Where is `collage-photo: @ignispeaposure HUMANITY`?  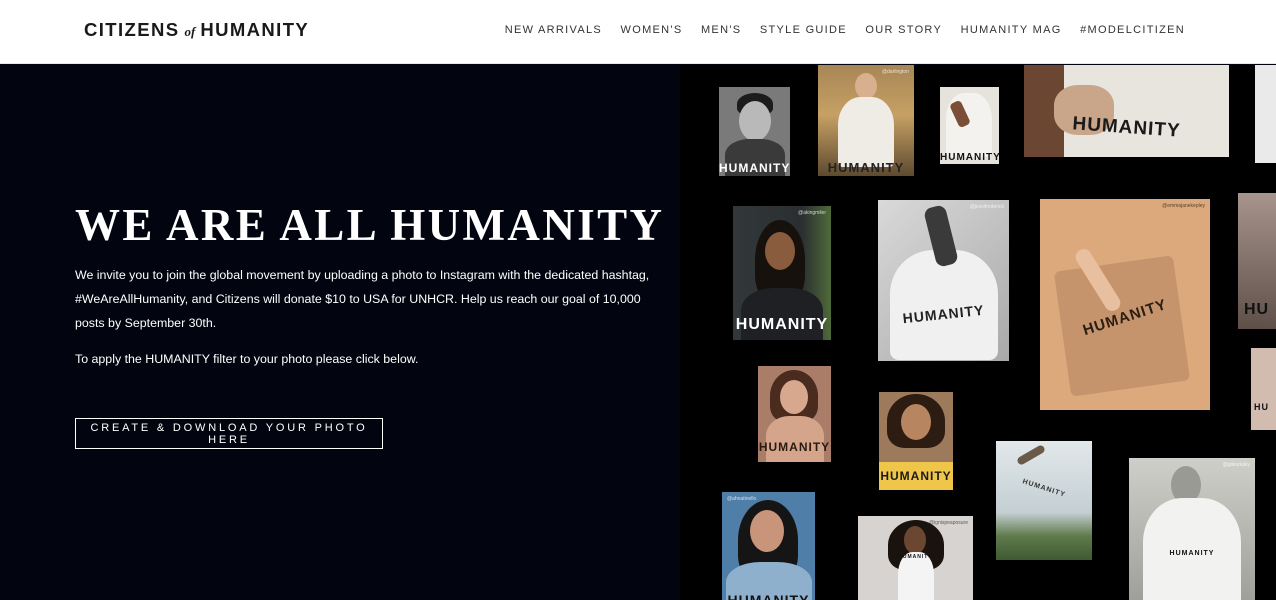
collage-photo: @ignispeaposure HUMANITY is located at coordinates (915, 558).